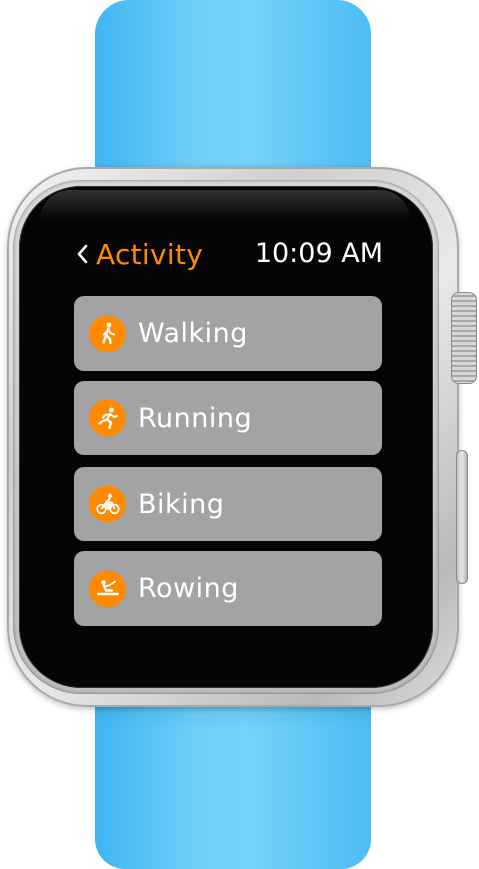 The width and height of the screenshot is (479, 869). Describe the element at coordinates (195, 418) in the screenshot. I see `activity-label: Running` at that location.